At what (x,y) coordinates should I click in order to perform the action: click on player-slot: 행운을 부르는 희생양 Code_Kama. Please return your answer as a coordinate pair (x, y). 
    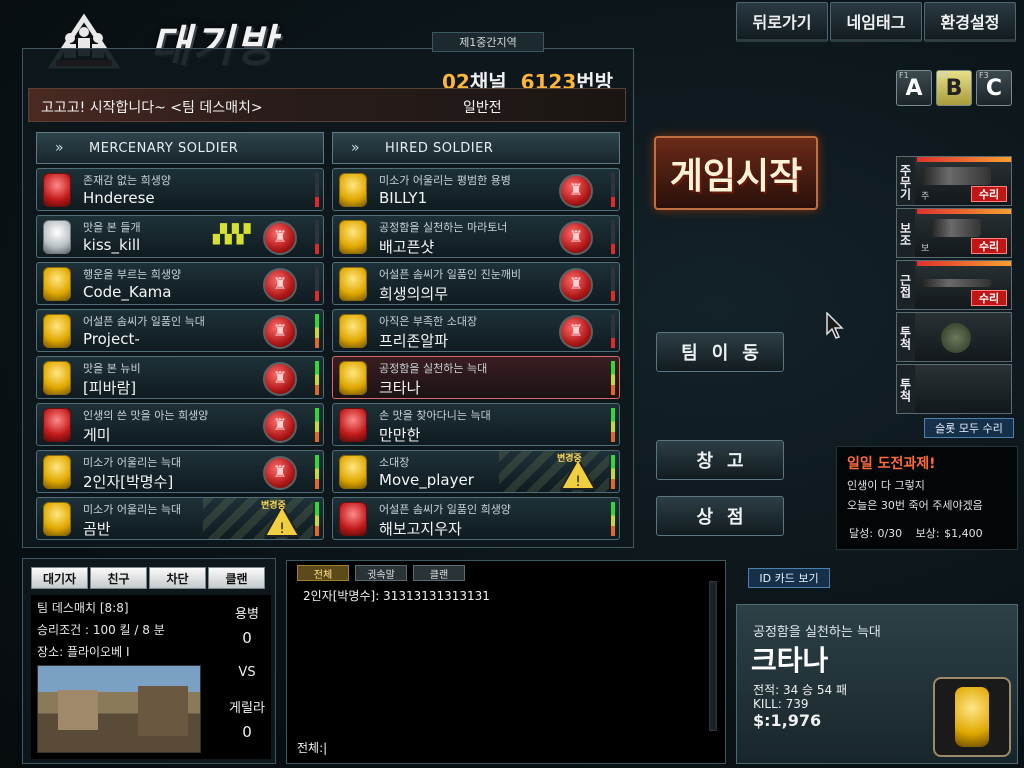
    Looking at the image, I should click on (180, 283).